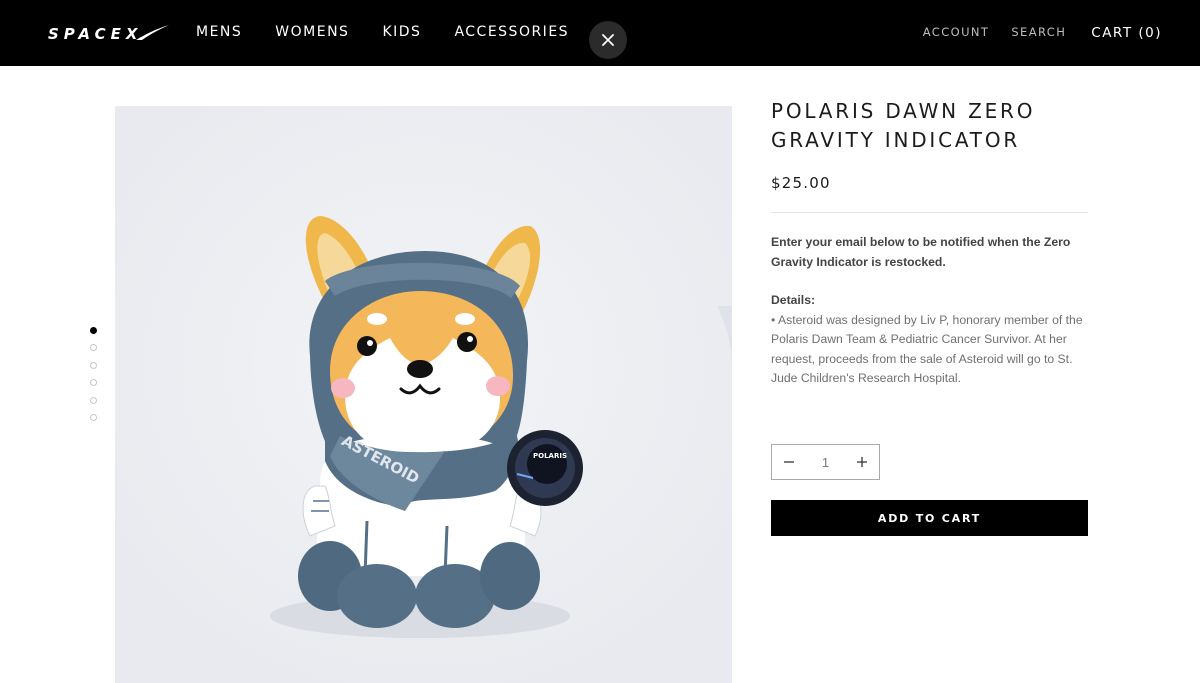  I want to click on nav-kids: KIDS, so click(401, 32).